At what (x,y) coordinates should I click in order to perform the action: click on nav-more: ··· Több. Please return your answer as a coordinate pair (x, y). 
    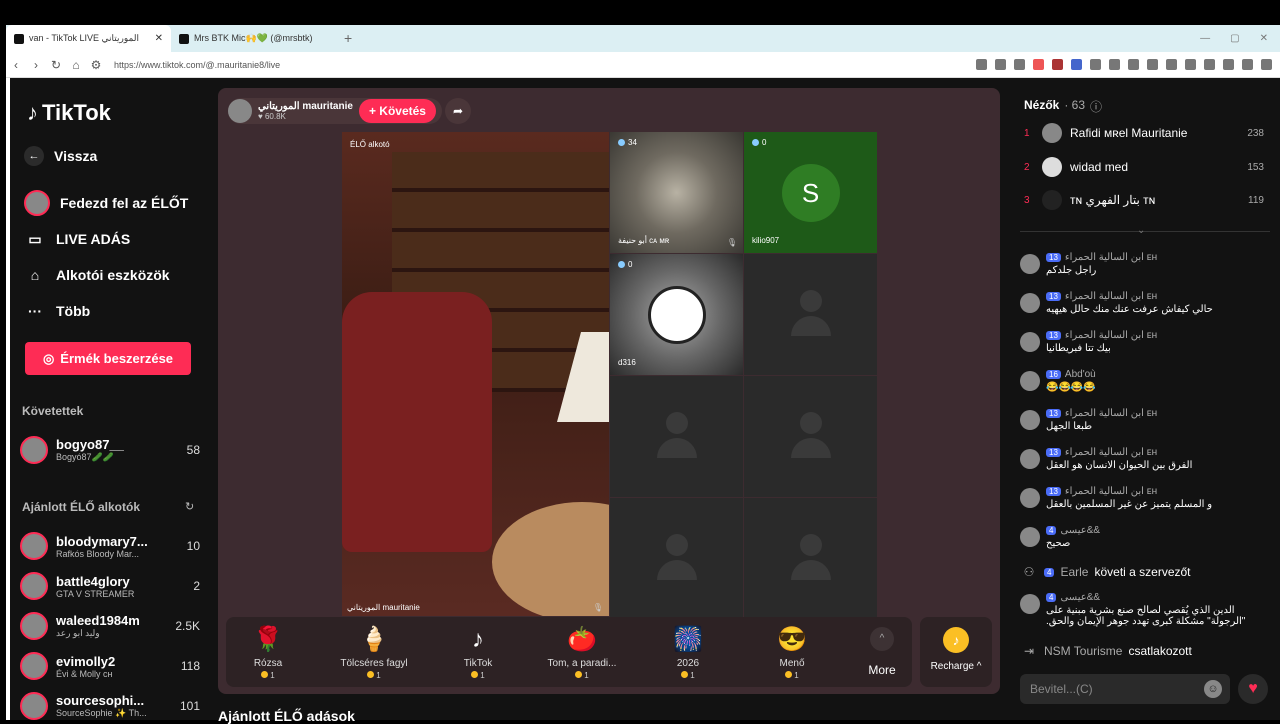
    Looking at the image, I should click on (114, 311).